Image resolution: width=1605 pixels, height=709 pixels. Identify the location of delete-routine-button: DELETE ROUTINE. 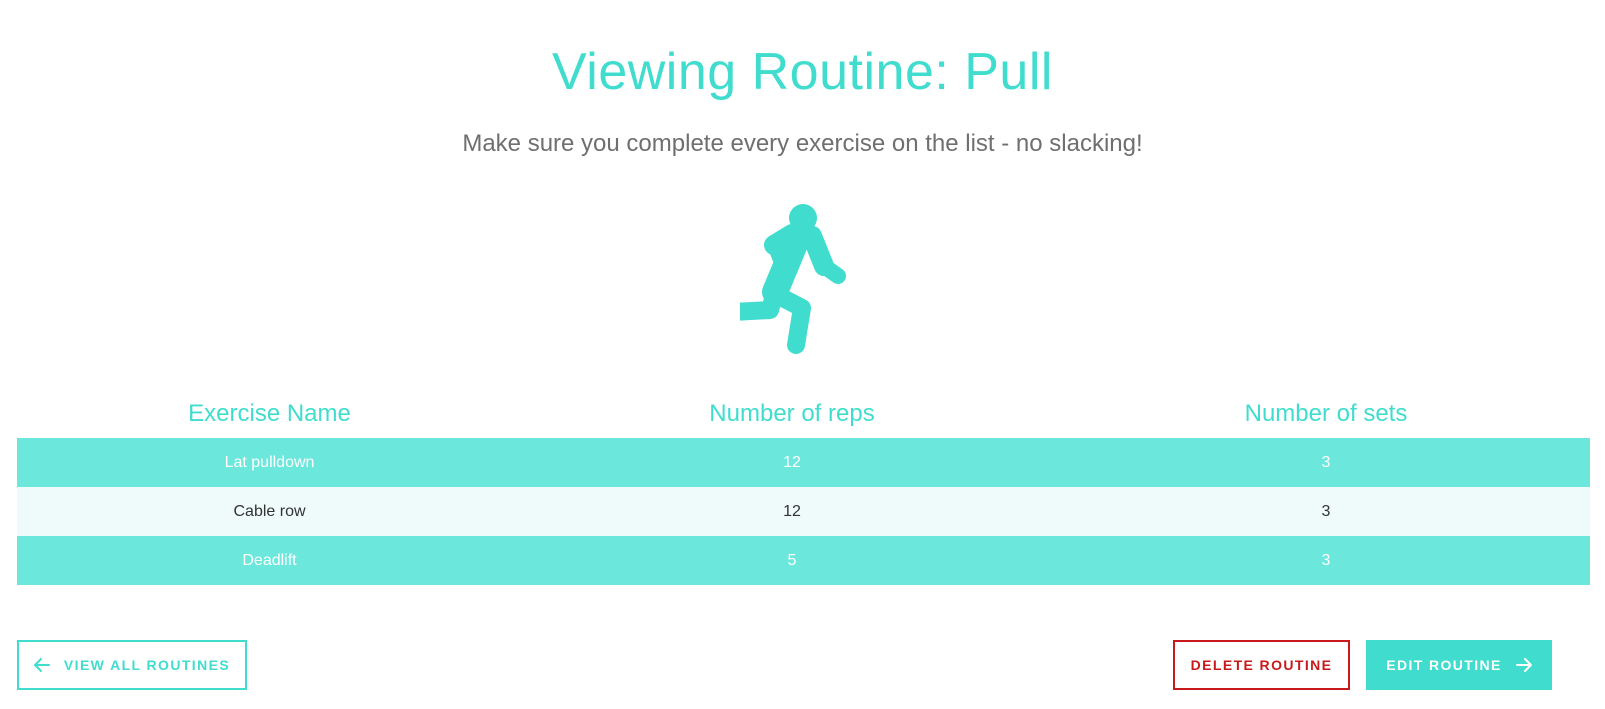
(1261, 665).